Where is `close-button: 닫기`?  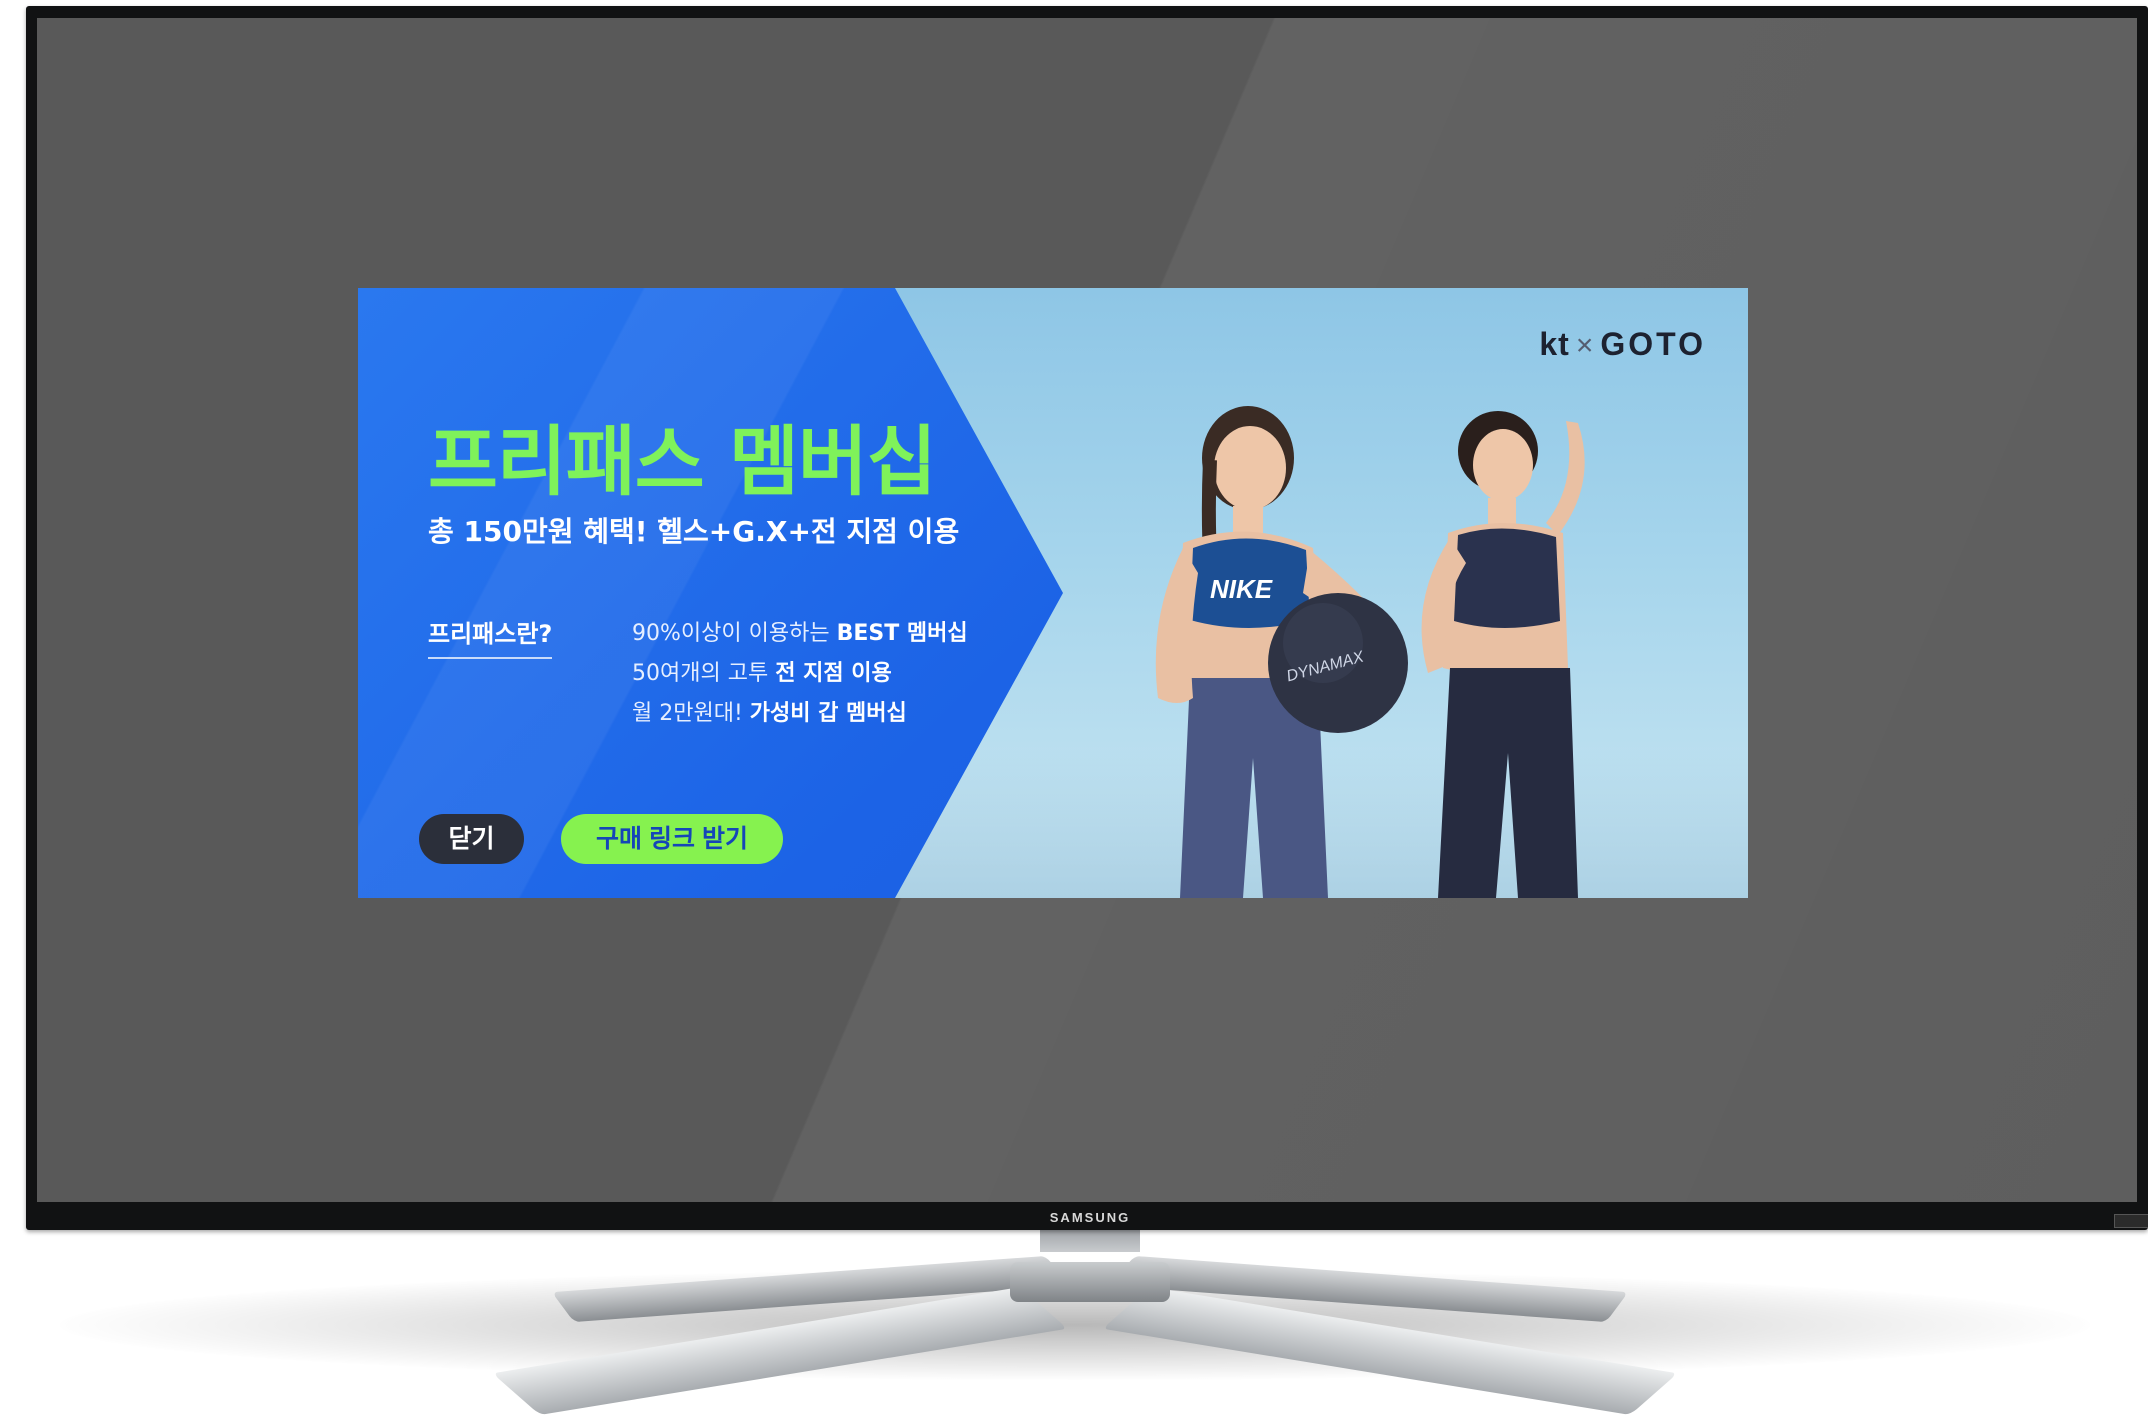 close-button: 닫기 is located at coordinates (471, 839).